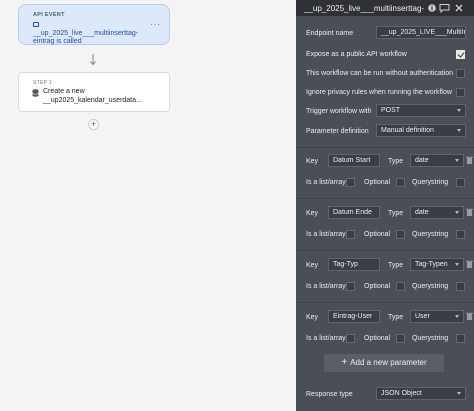 Image resolution: width=474 pixels, height=411 pixels. What do you see at coordinates (337, 131) in the screenshot?
I see `param-def-label: Parameter definition` at bounding box center [337, 131].